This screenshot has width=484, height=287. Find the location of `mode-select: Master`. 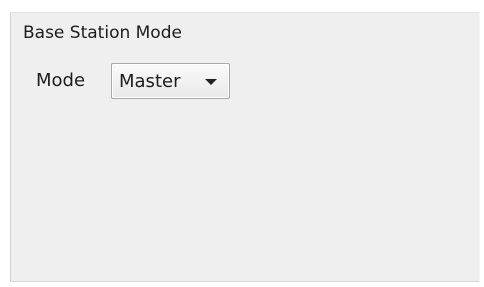

mode-select: Master is located at coordinates (170, 81).